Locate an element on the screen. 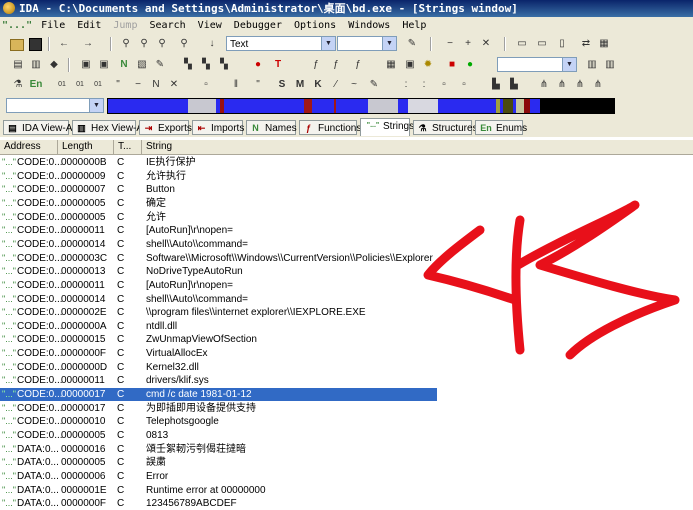  plus-icon: + is located at coordinates (468, 43).